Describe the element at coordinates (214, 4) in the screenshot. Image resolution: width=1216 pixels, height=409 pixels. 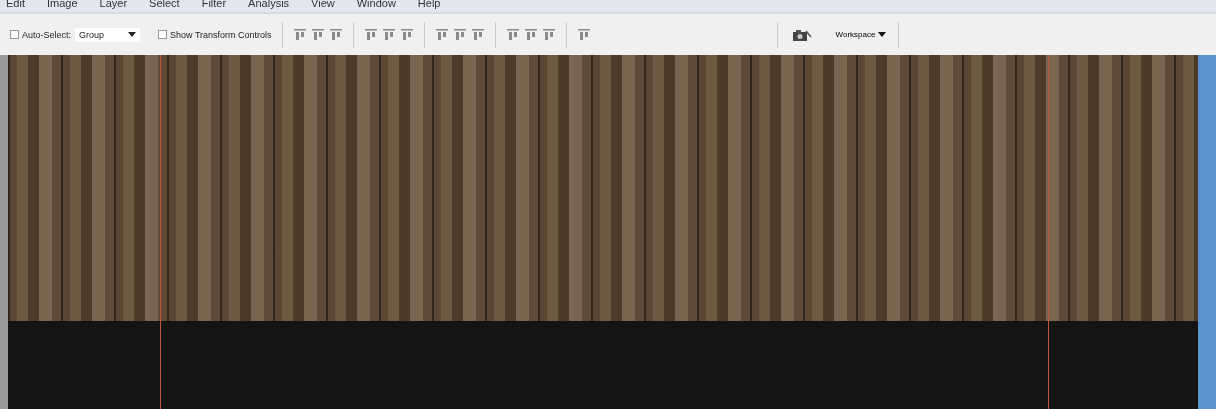
I see `menu-item: Filter` at that location.